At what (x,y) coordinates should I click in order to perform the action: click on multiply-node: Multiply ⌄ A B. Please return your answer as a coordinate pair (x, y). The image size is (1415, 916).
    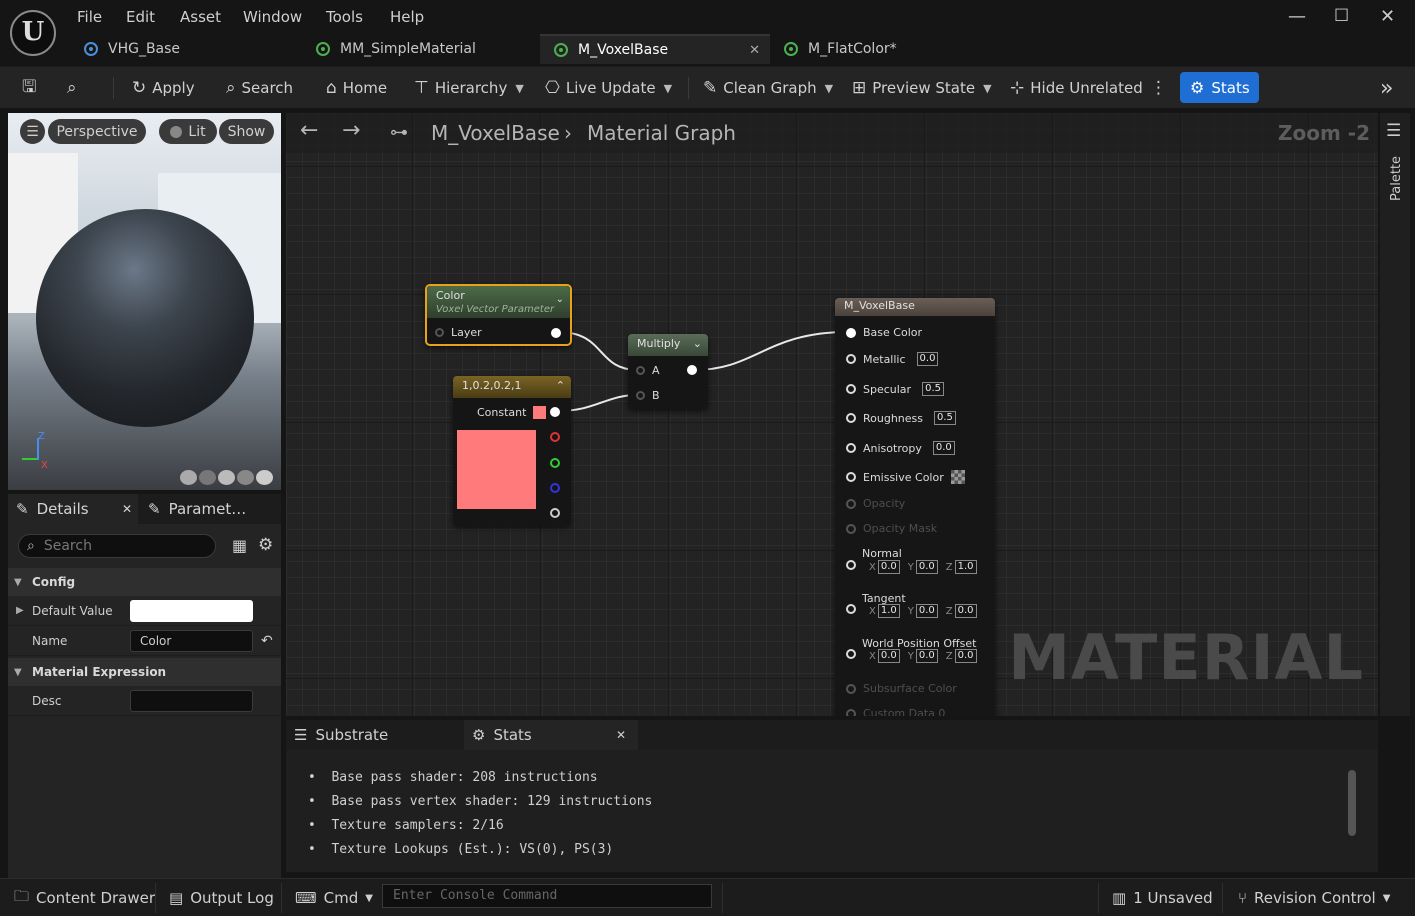
    Looking at the image, I should click on (668, 371).